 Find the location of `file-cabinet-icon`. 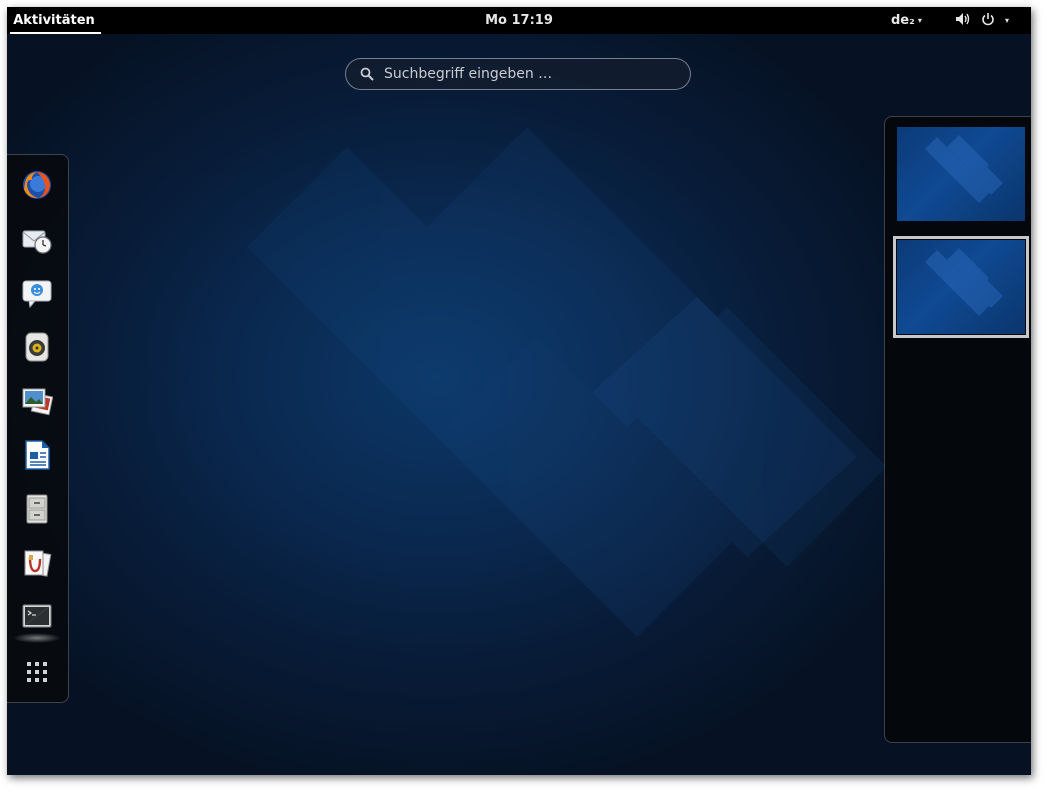

file-cabinet-icon is located at coordinates (37, 509).